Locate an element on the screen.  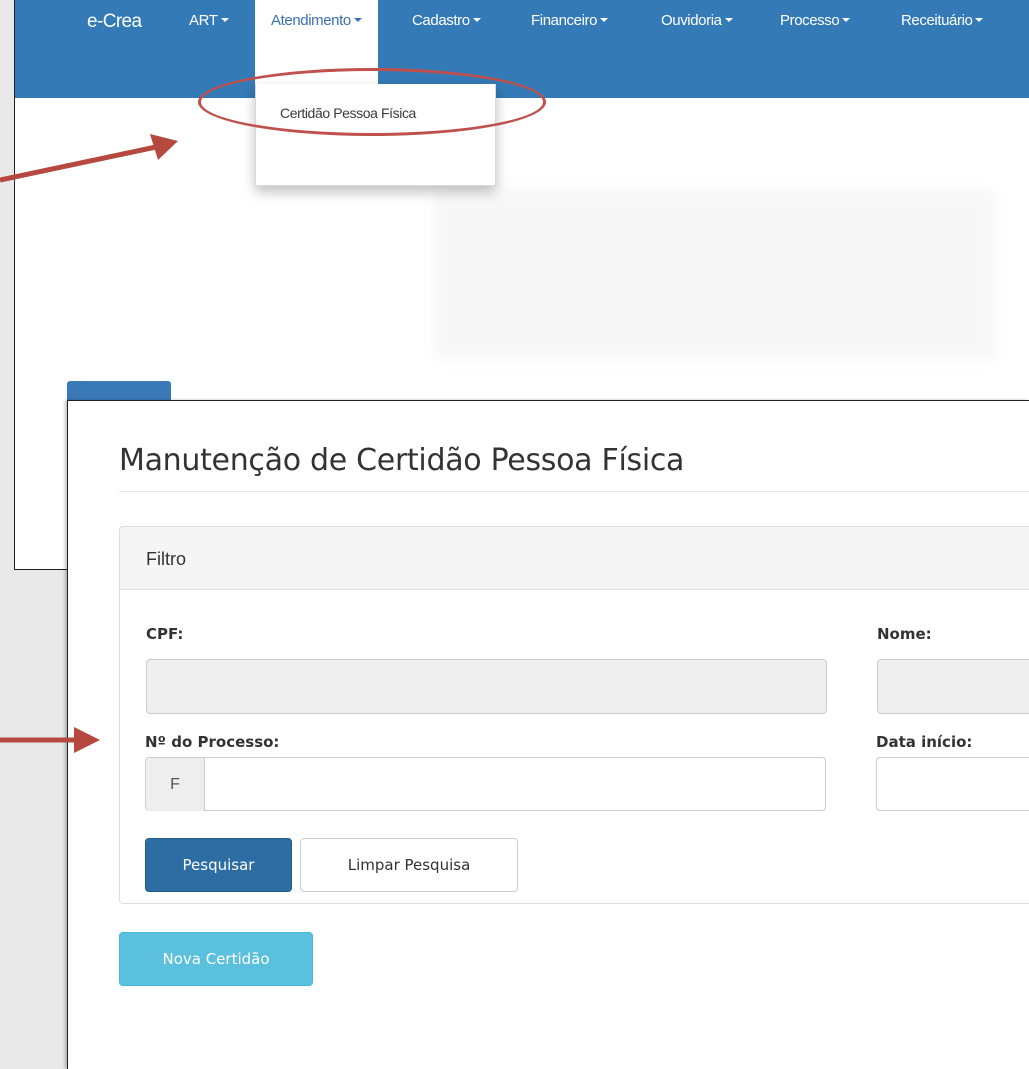
limpar-pesquisa-button: Limpar Pesquisa is located at coordinates (409, 865).